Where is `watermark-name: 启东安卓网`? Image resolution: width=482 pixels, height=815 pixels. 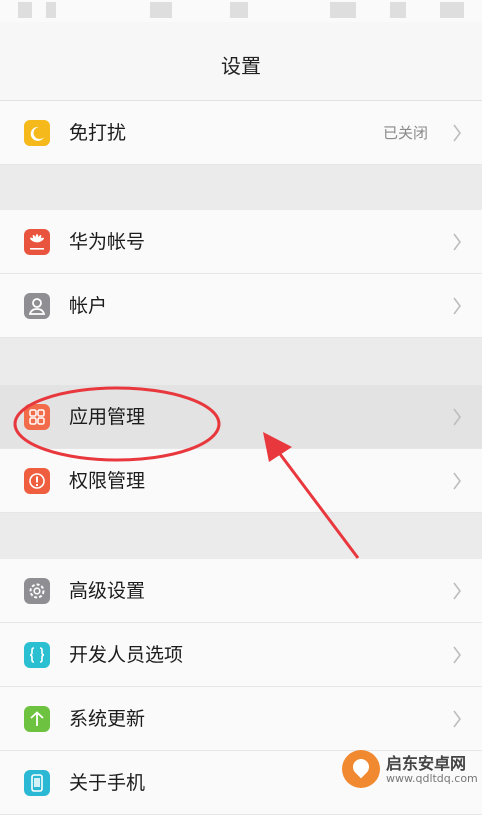 watermark-name: 启东安卓网 is located at coordinates (426, 763).